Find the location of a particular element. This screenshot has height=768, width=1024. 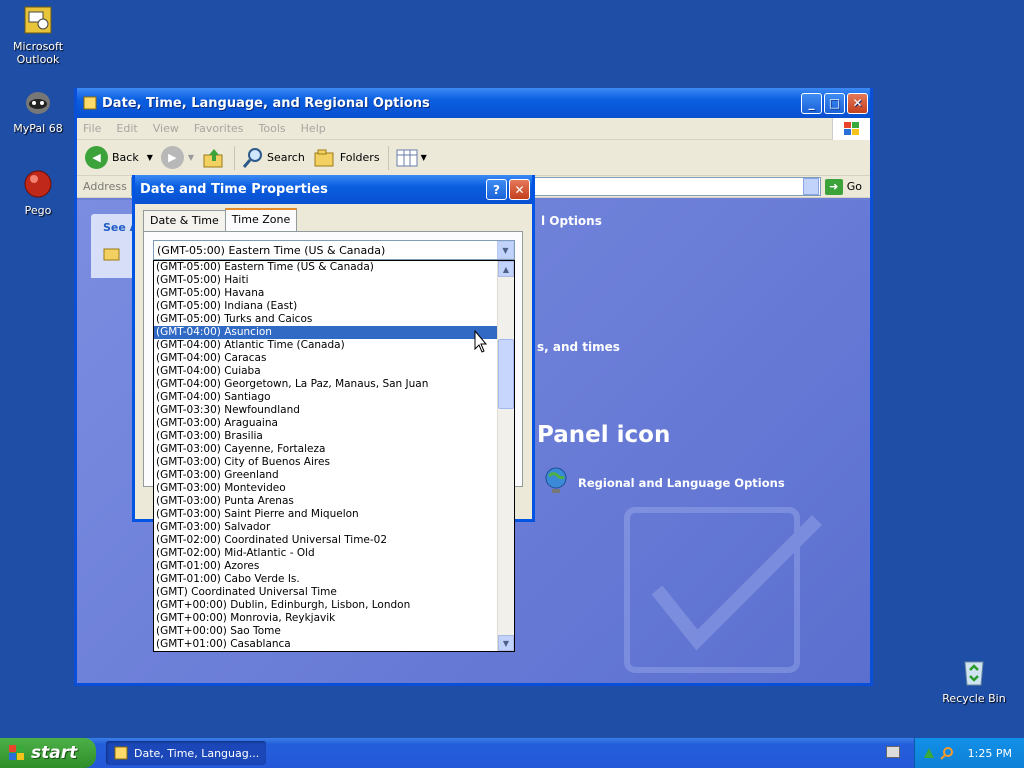

regional-language-link: Regional and Language Options is located at coordinates (681, 483).